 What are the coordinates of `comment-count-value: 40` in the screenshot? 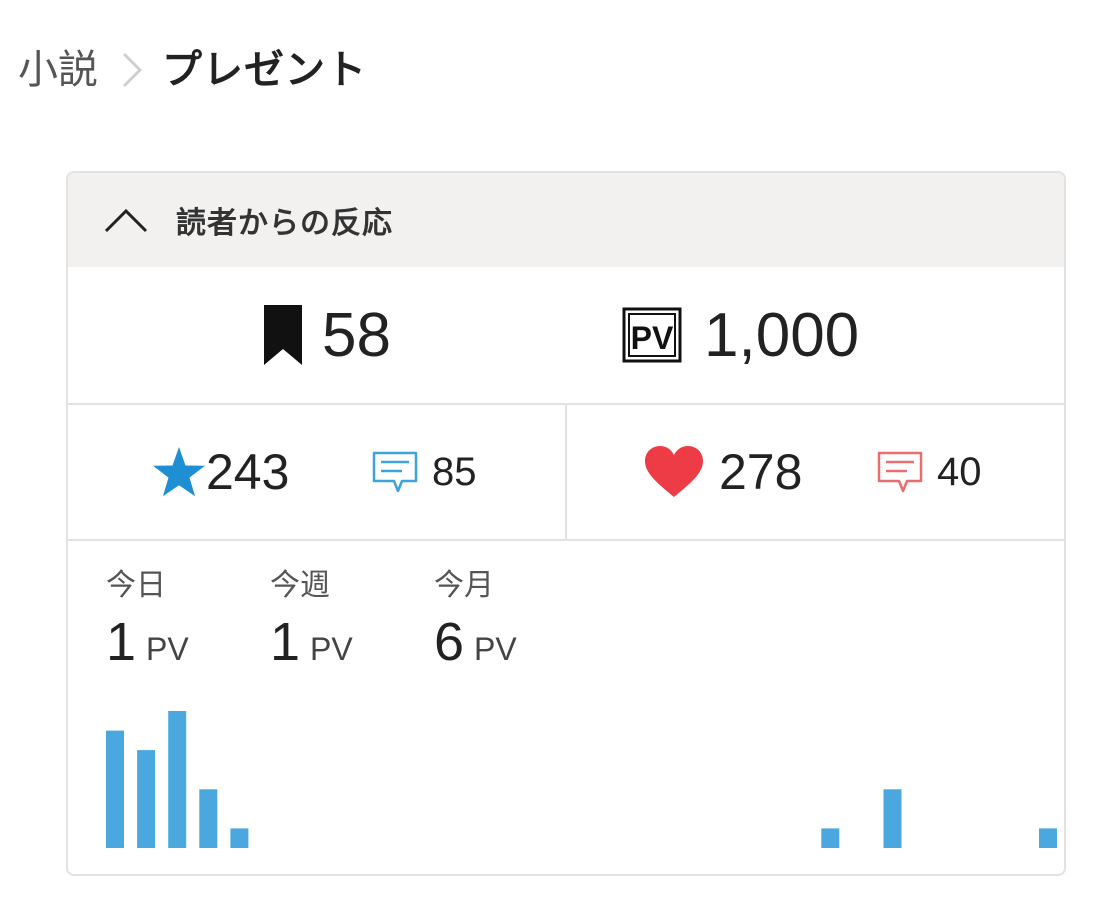 It's located at (959, 471).